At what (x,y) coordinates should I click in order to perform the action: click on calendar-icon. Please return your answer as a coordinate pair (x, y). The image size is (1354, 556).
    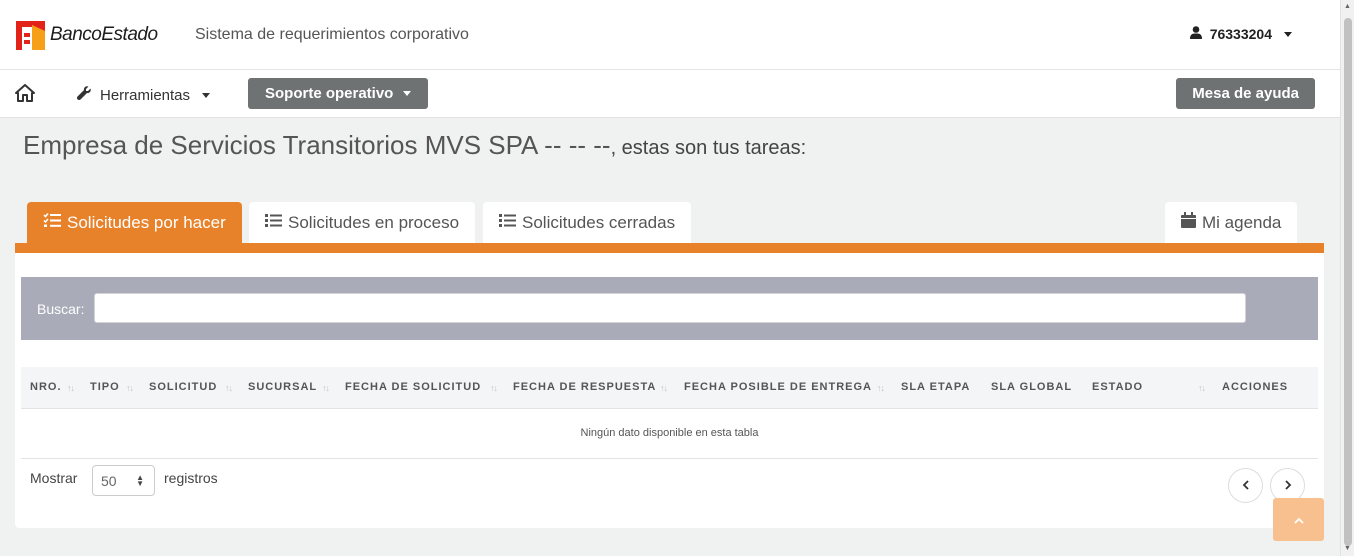
    Looking at the image, I should click on (1188, 222).